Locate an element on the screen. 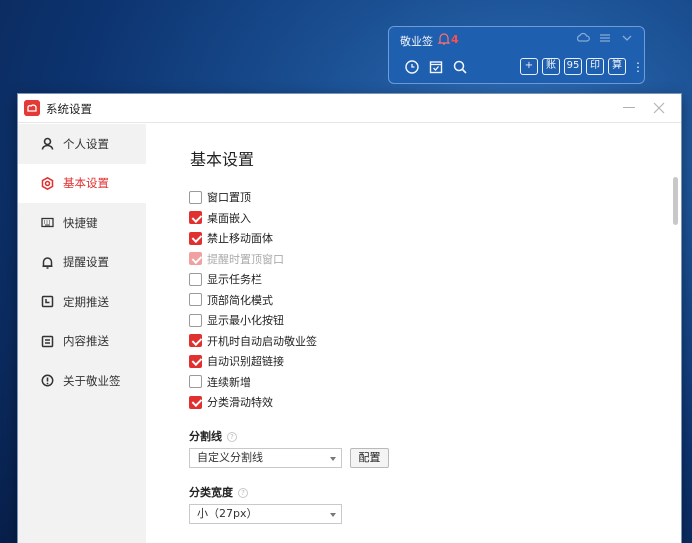  widget-title: 敬业签 is located at coordinates (416, 41).